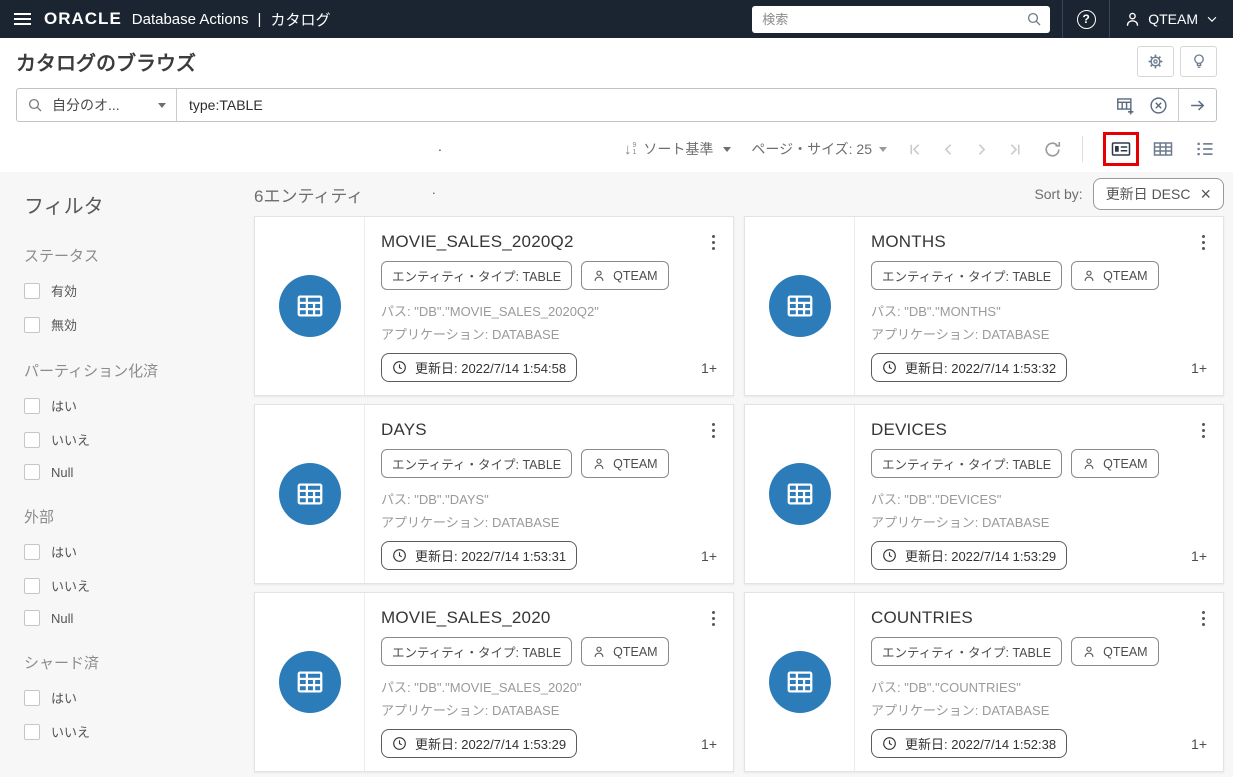  I want to click on entity-path: パス: "DB"."DAYS", so click(435, 499).